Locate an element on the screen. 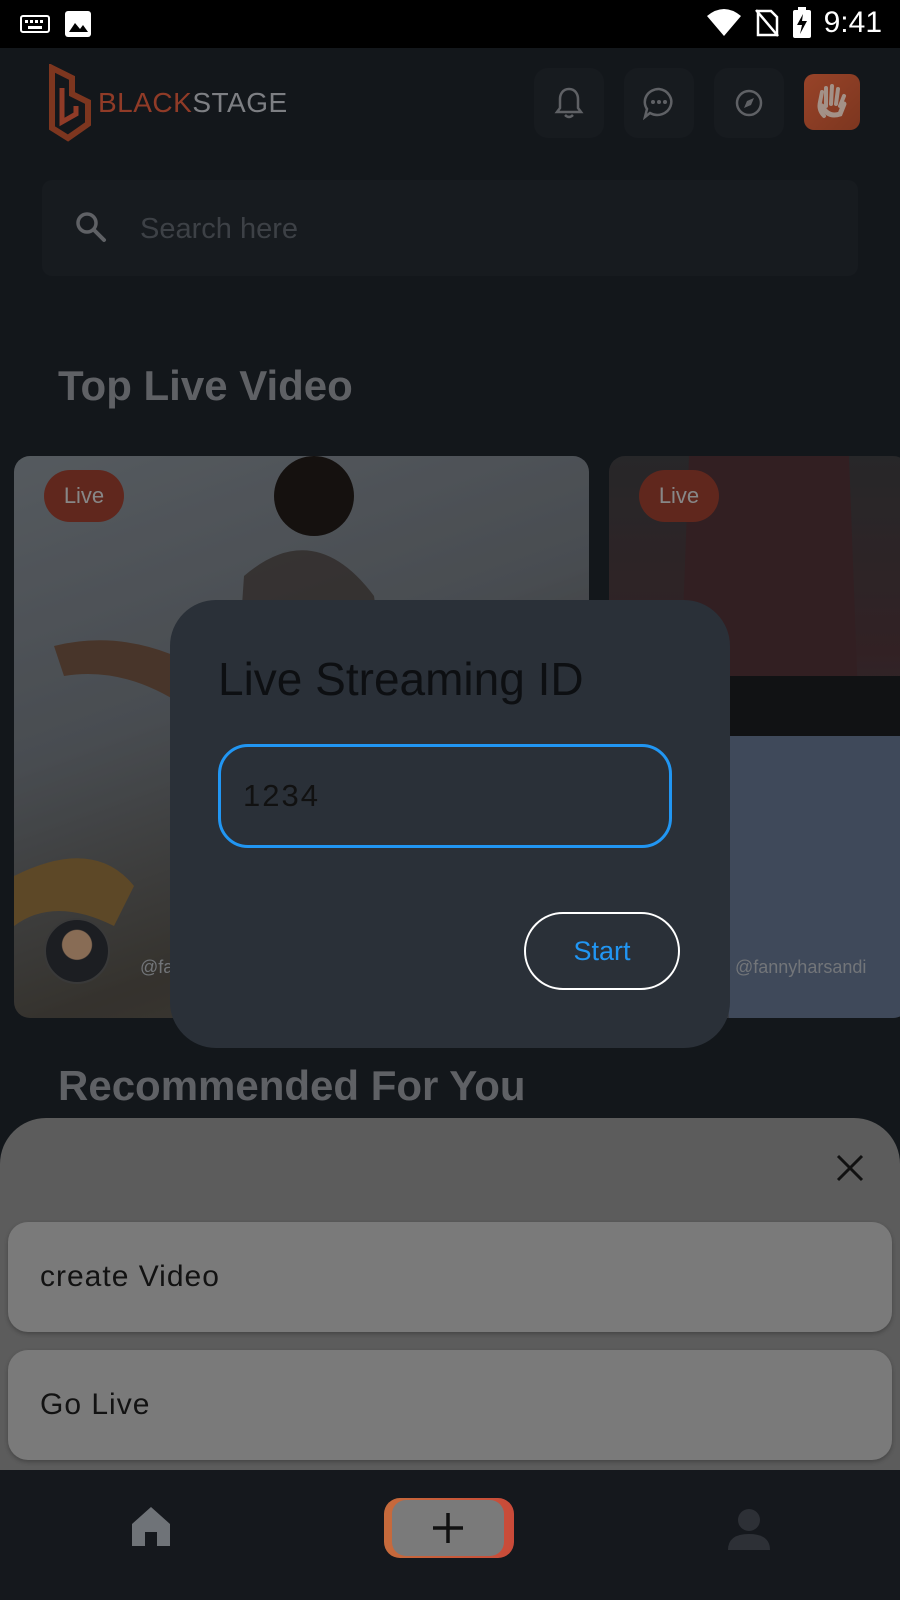 Image resolution: width=900 pixels, height=1600 pixels. plus-icon is located at coordinates (448, 1528).